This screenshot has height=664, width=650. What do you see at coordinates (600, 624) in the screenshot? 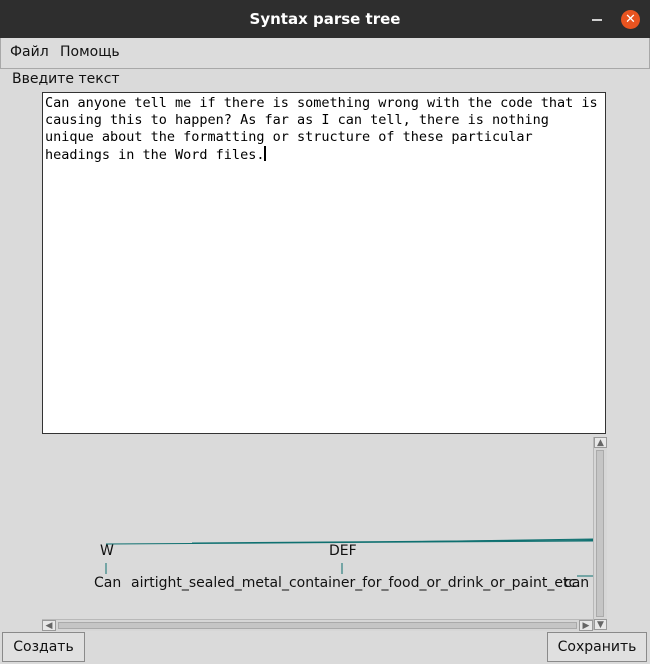
I see `scroll-down-icon: ▼` at bounding box center [600, 624].